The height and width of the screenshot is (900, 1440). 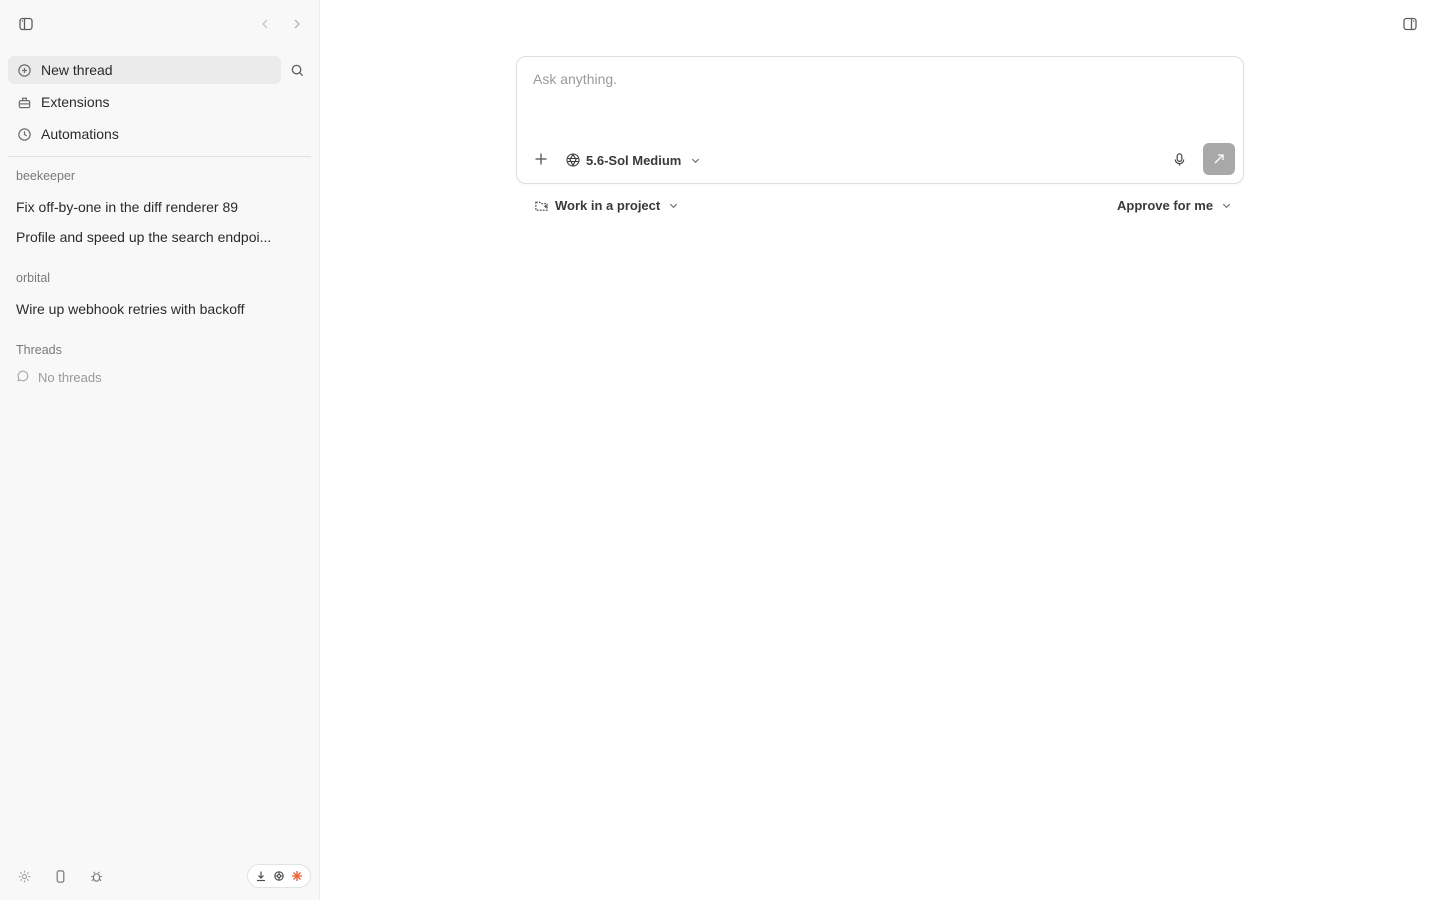 I want to click on thread-item: Wire up webhook retries with backoff, so click(x=159, y=309).